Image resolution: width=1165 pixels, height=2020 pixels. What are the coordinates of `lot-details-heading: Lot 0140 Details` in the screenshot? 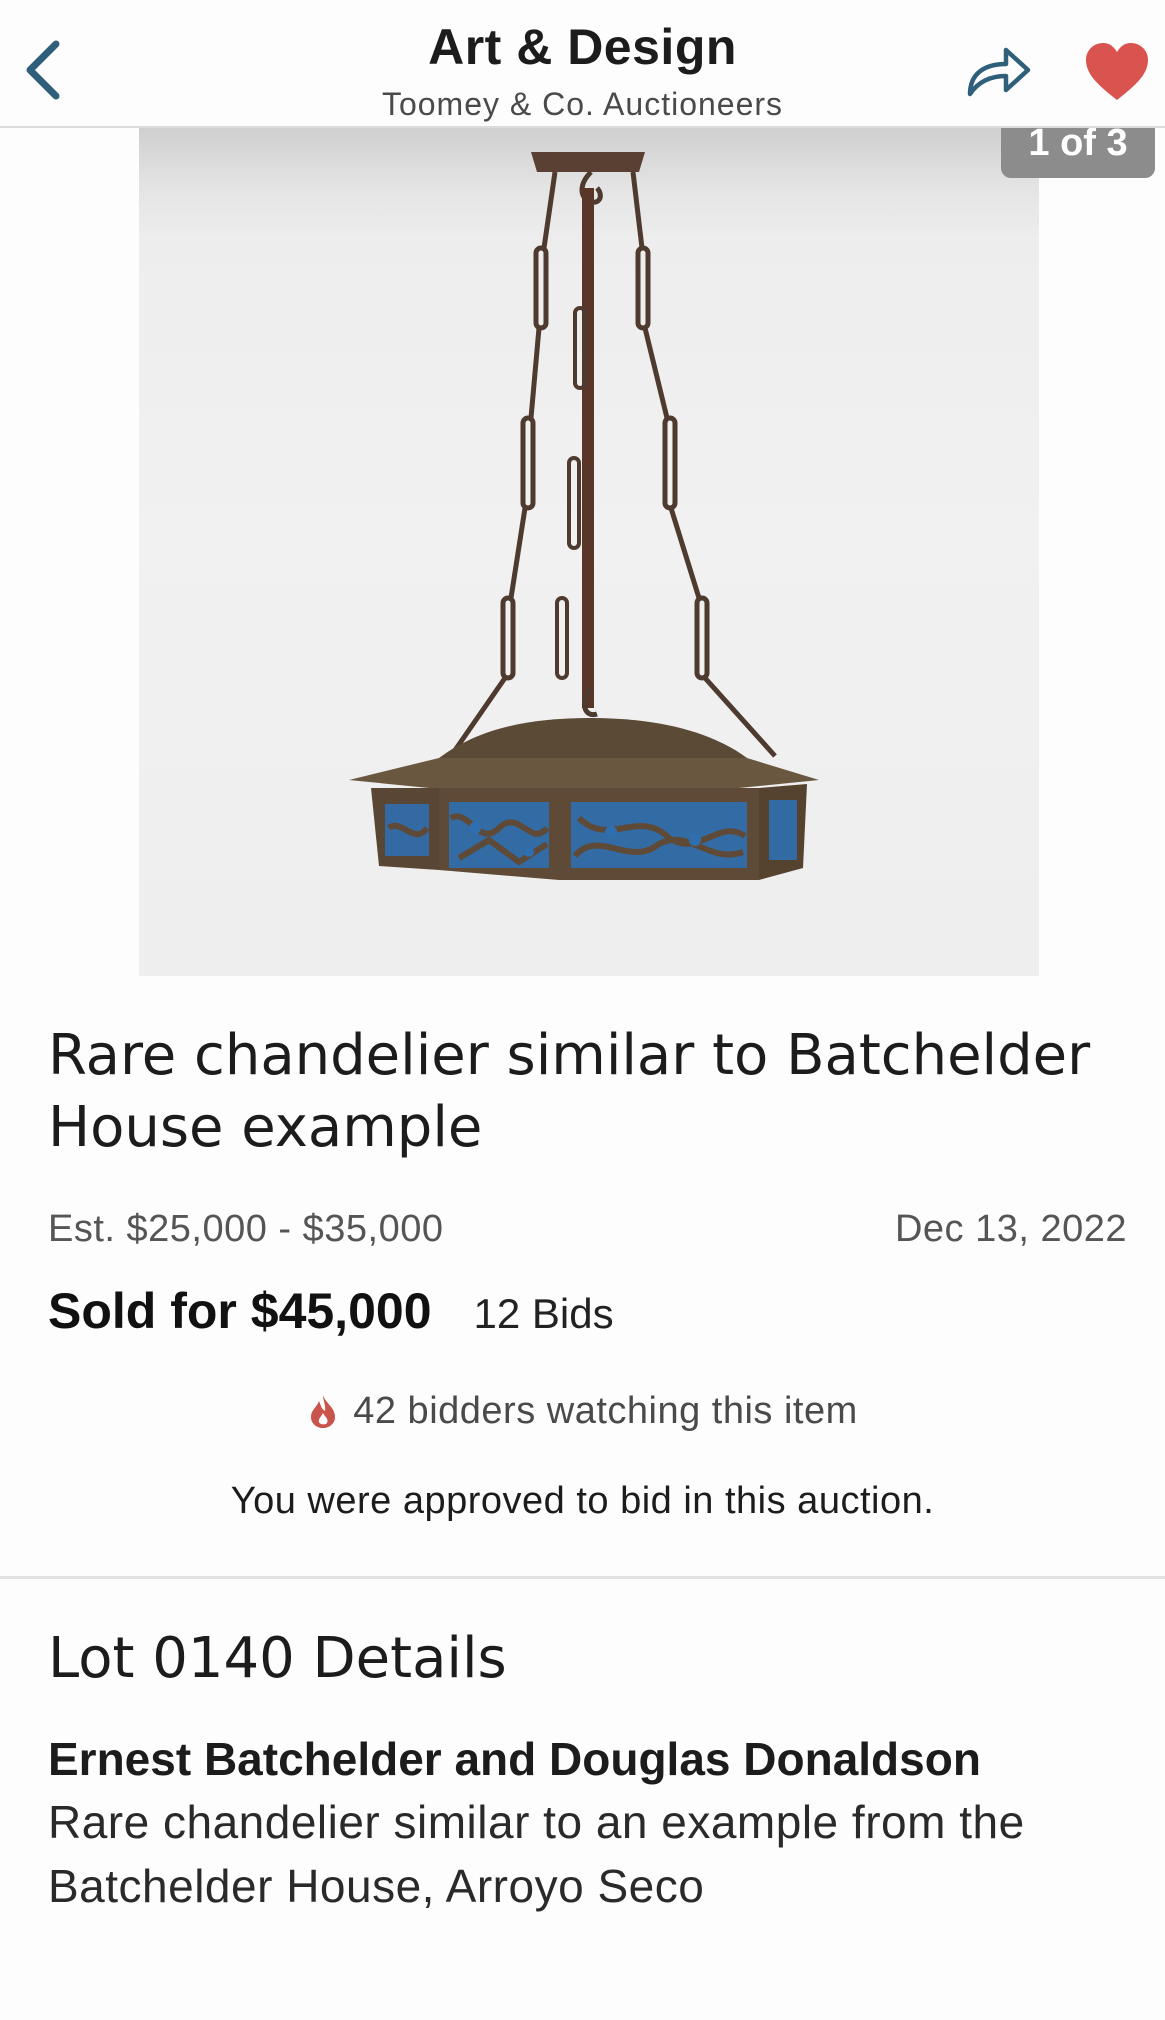 It's located at (277, 1658).